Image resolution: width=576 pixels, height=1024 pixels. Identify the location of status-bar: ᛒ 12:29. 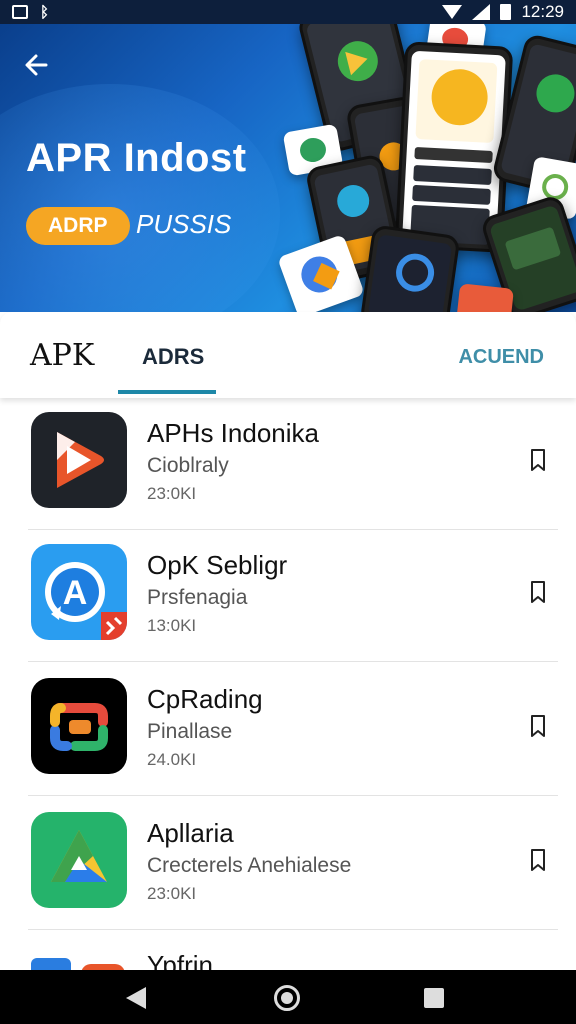
(288, 12).